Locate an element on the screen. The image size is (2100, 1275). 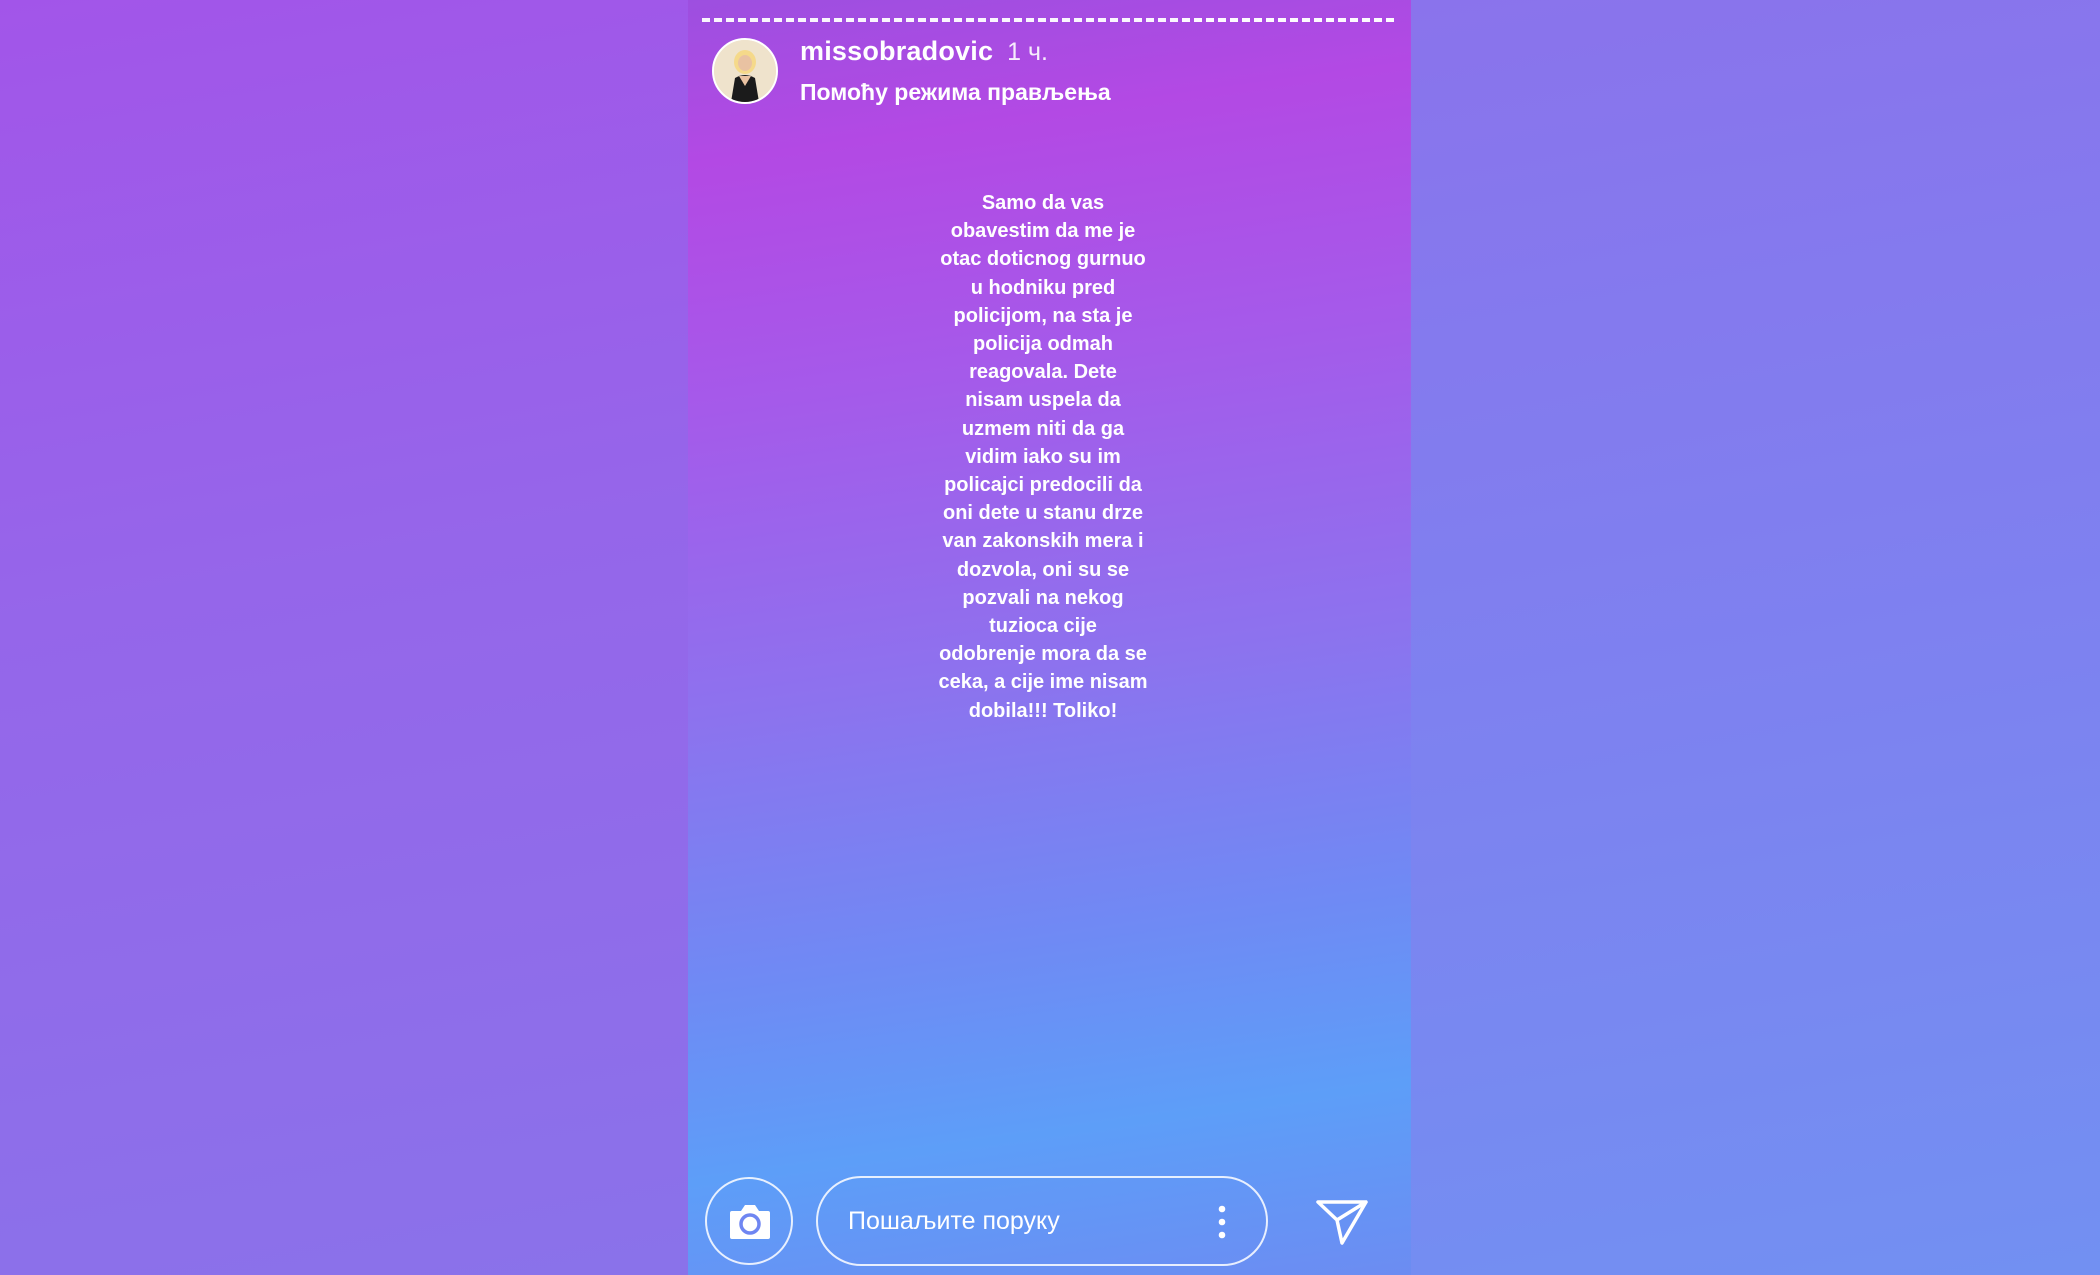
camera-icon is located at coordinates (750, 1222).